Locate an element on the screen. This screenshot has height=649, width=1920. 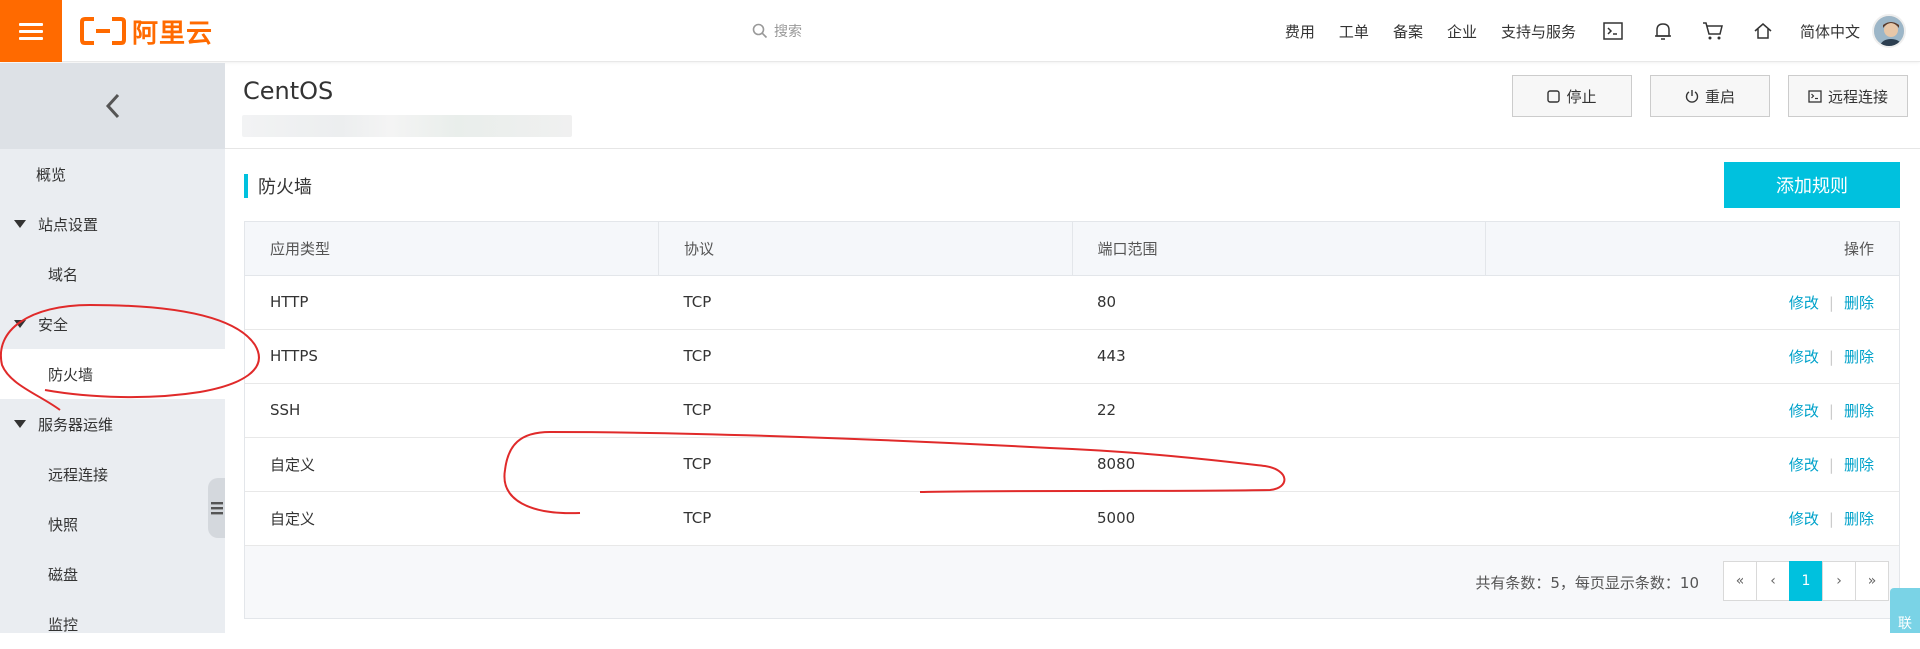
search-icon is located at coordinates (760, 31).